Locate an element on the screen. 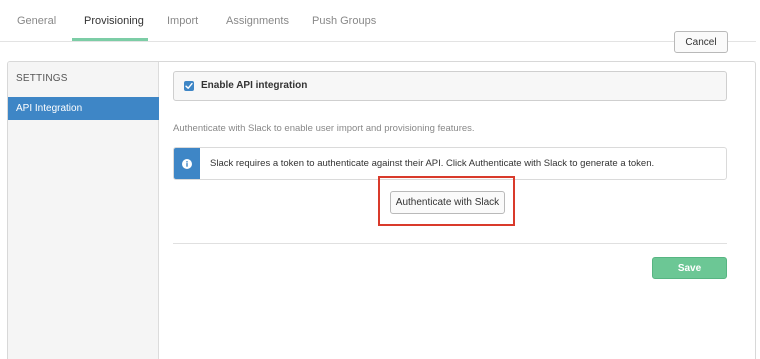 The height and width of the screenshot is (359, 760). check-icon is located at coordinates (189, 85).